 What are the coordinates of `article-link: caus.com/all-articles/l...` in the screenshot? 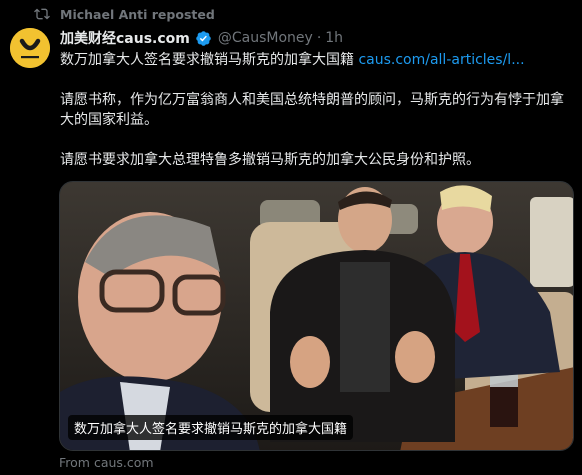 It's located at (441, 60).